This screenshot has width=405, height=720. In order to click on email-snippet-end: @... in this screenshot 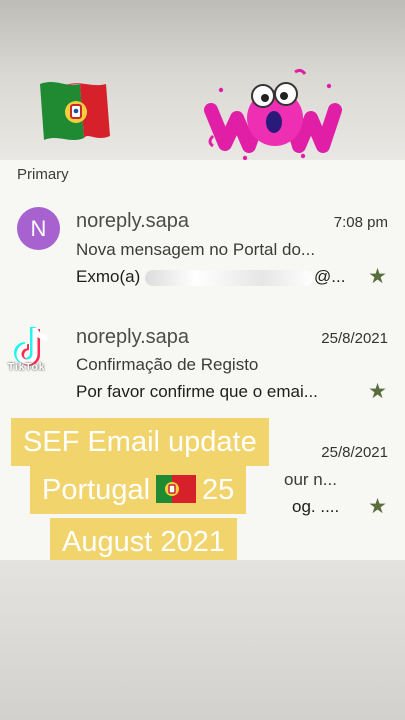, I will do `click(330, 276)`.